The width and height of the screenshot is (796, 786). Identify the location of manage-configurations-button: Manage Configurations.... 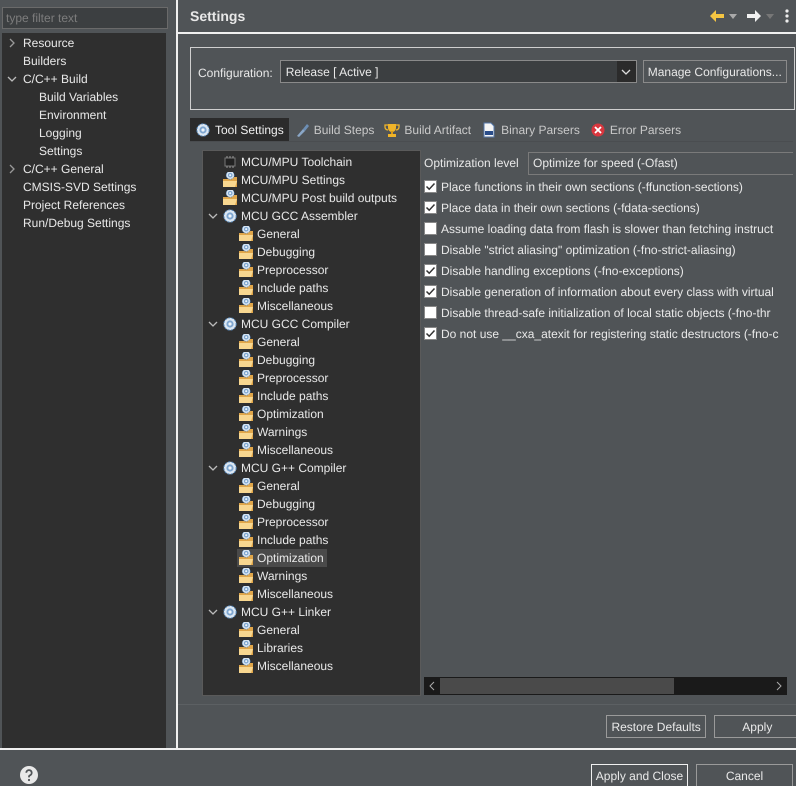
(714, 72).